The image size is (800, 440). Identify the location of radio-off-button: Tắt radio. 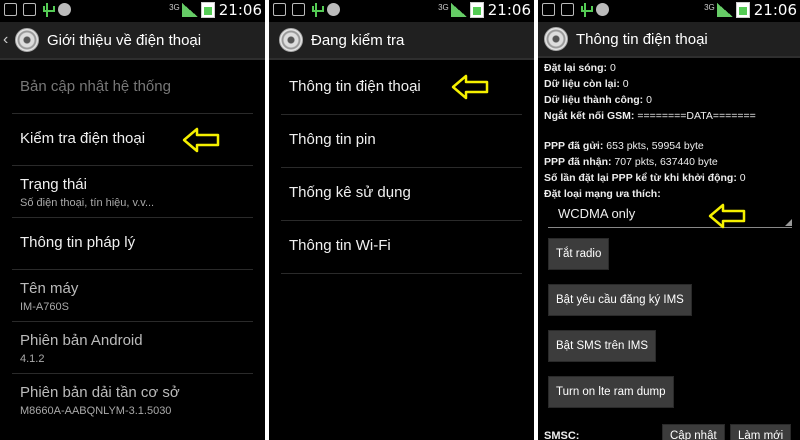
(579, 254).